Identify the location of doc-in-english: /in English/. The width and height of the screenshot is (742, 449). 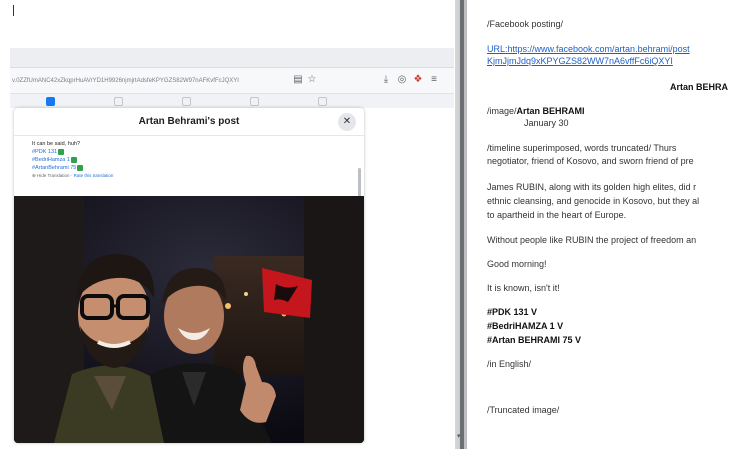
(509, 364).